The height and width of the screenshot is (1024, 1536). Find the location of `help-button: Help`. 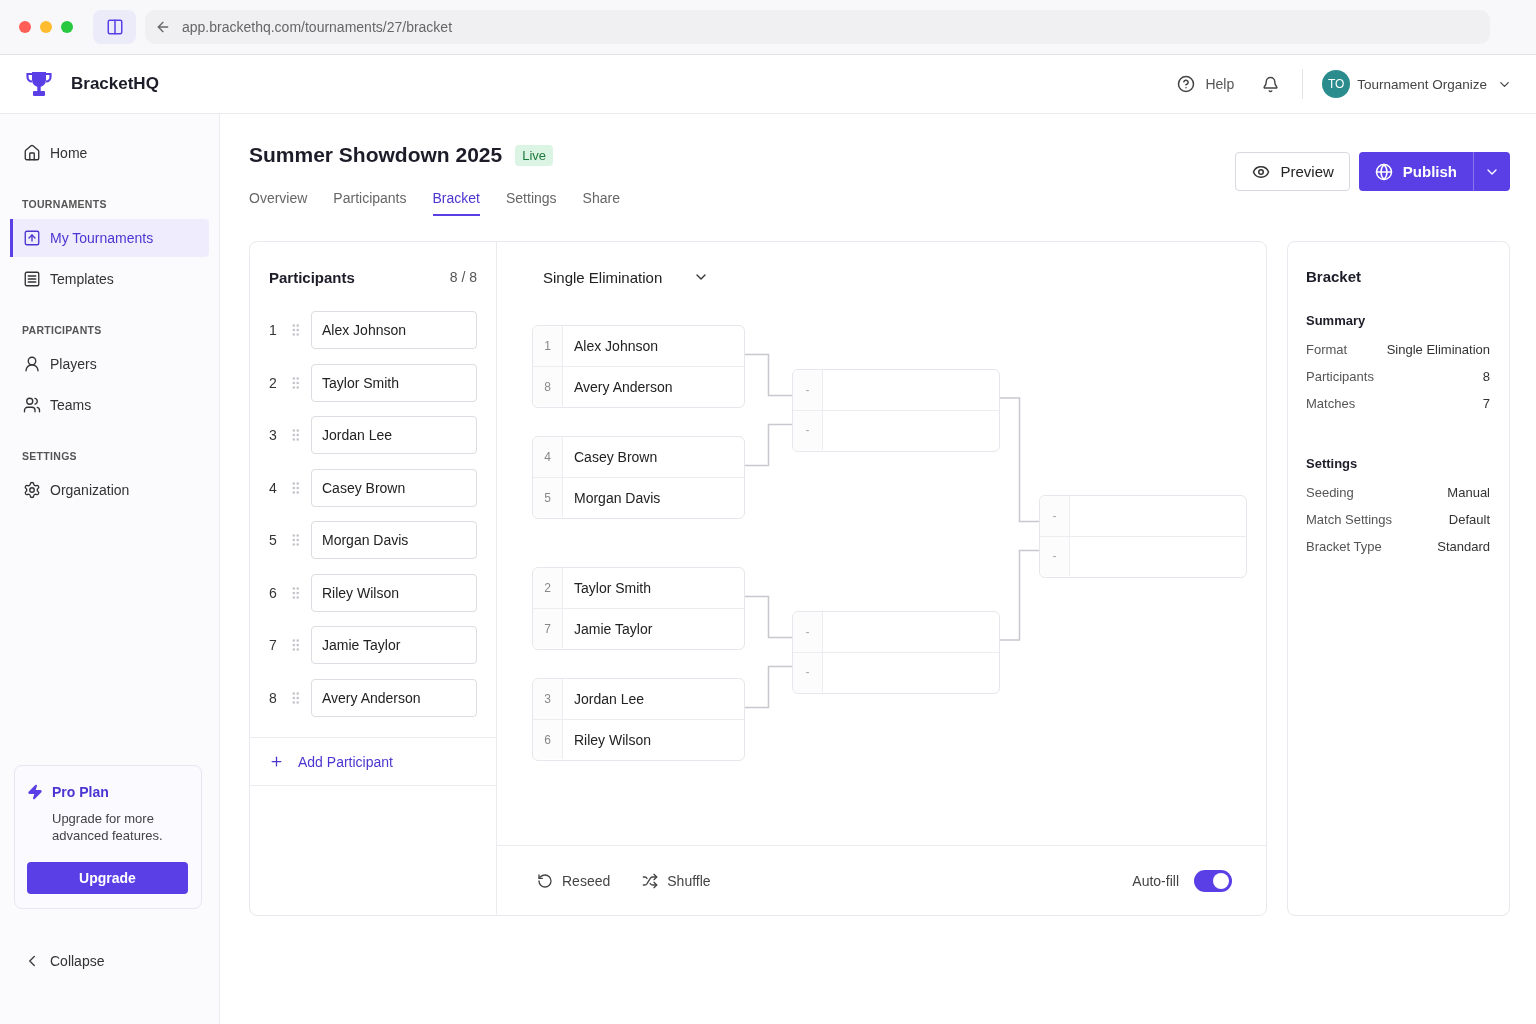

help-button: Help is located at coordinates (1206, 84).